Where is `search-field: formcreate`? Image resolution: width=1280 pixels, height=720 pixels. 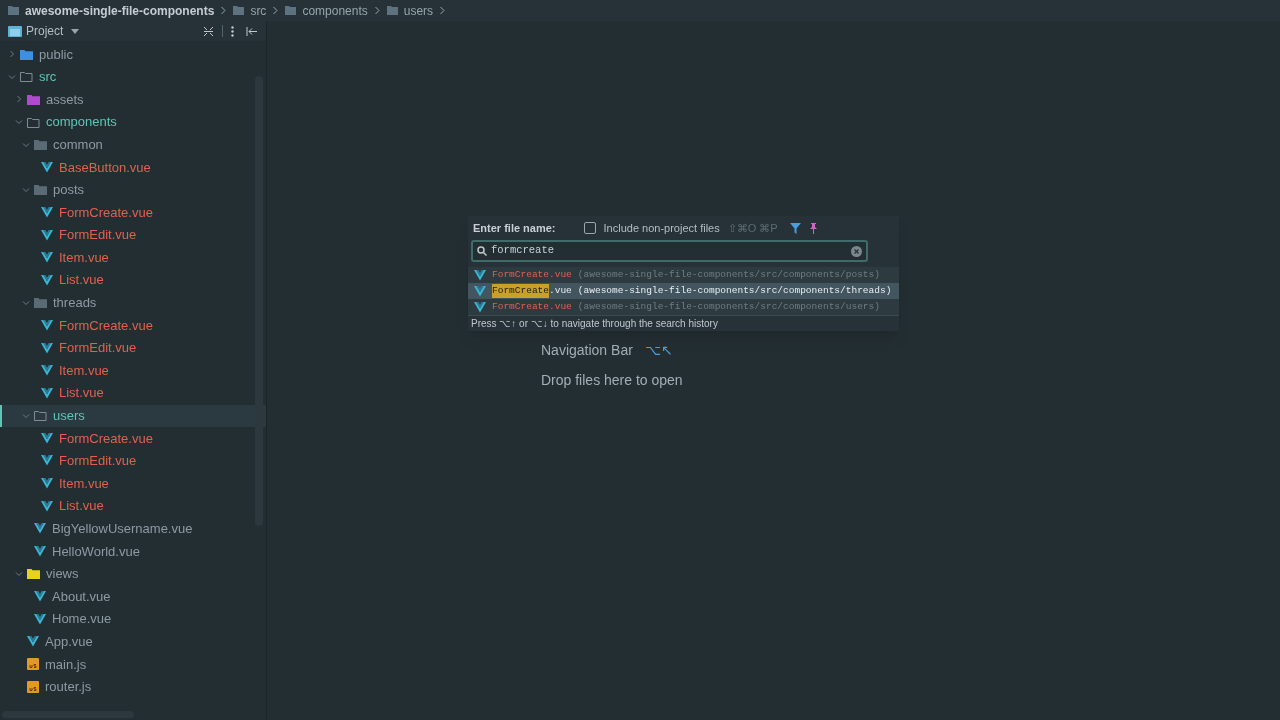 search-field: formcreate is located at coordinates (669, 251).